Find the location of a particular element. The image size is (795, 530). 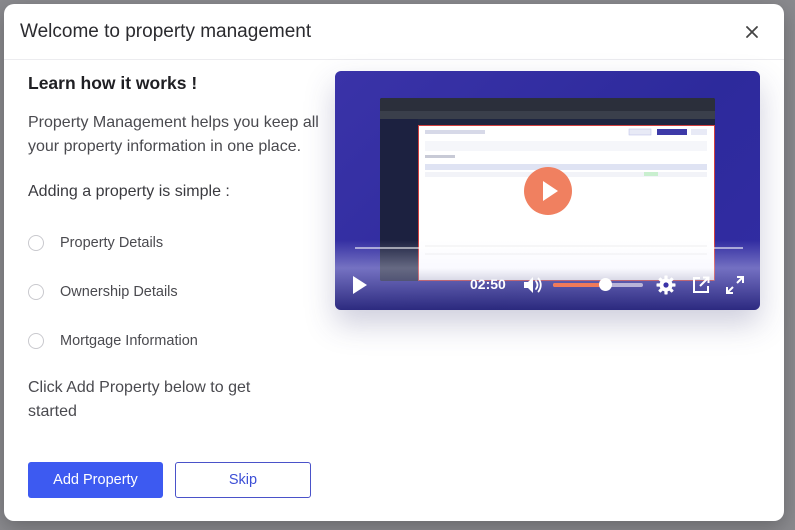

step-ownership-details: Ownership Details is located at coordinates (178, 291).